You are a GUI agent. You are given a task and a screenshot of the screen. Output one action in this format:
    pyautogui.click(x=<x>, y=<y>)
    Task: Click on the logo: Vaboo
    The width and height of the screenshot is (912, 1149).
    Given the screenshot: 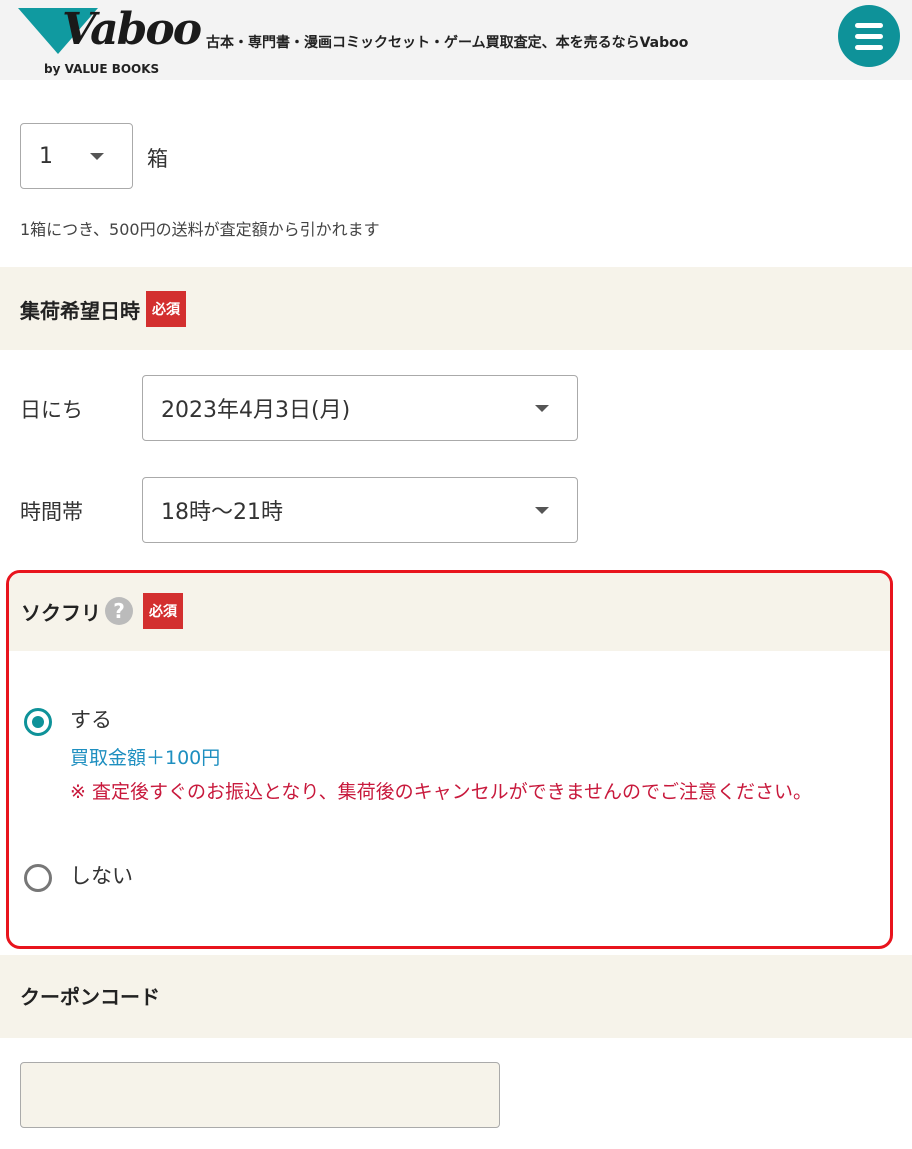 What is the action you would take?
    pyautogui.click(x=132, y=29)
    